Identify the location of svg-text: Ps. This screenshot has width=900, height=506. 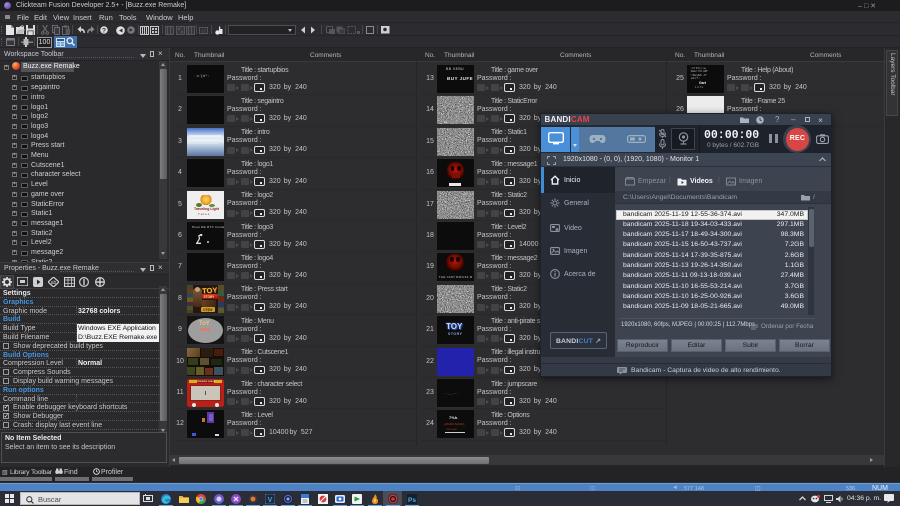
(412, 499).